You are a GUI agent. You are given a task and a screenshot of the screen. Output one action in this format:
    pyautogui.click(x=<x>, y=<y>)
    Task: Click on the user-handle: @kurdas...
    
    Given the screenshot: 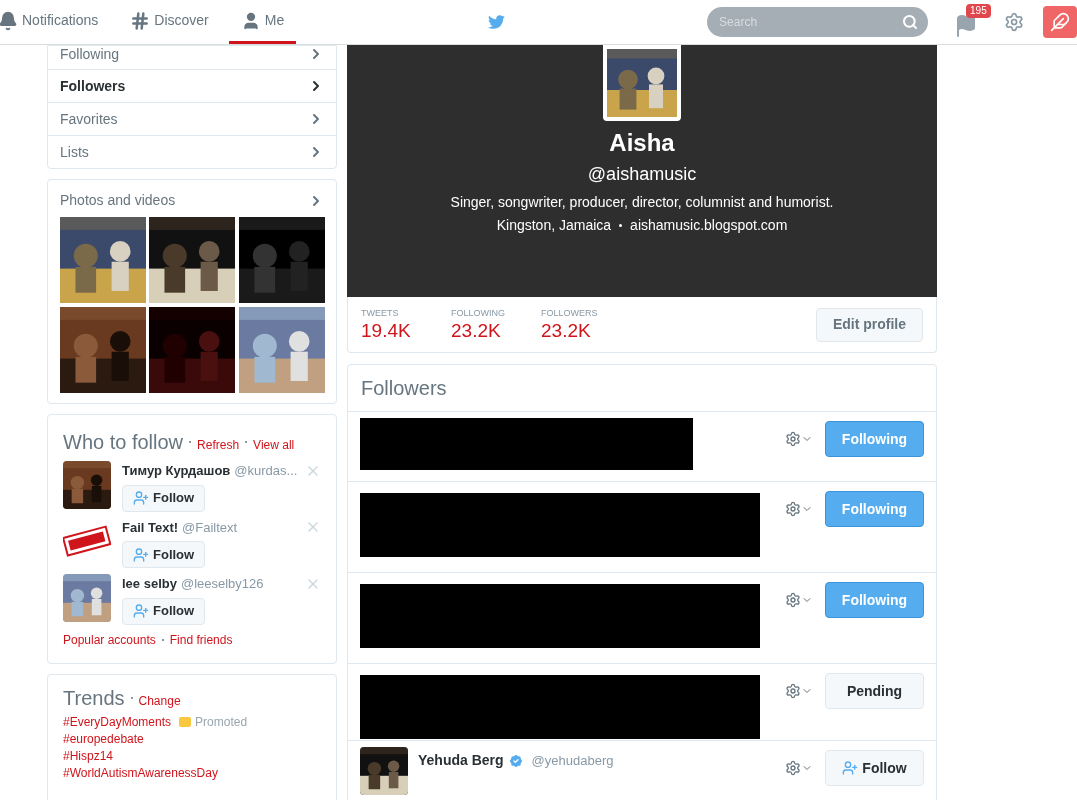 What is the action you would take?
    pyautogui.click(x=266, y=471)
    